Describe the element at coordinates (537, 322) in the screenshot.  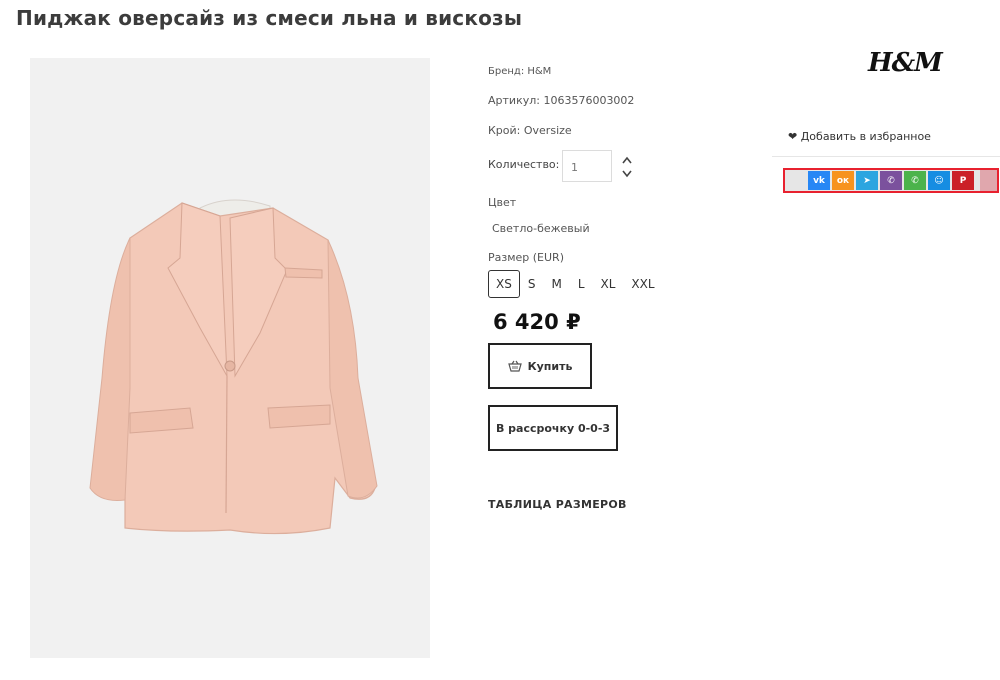
I see `price: 6 420 ₽` at that location.